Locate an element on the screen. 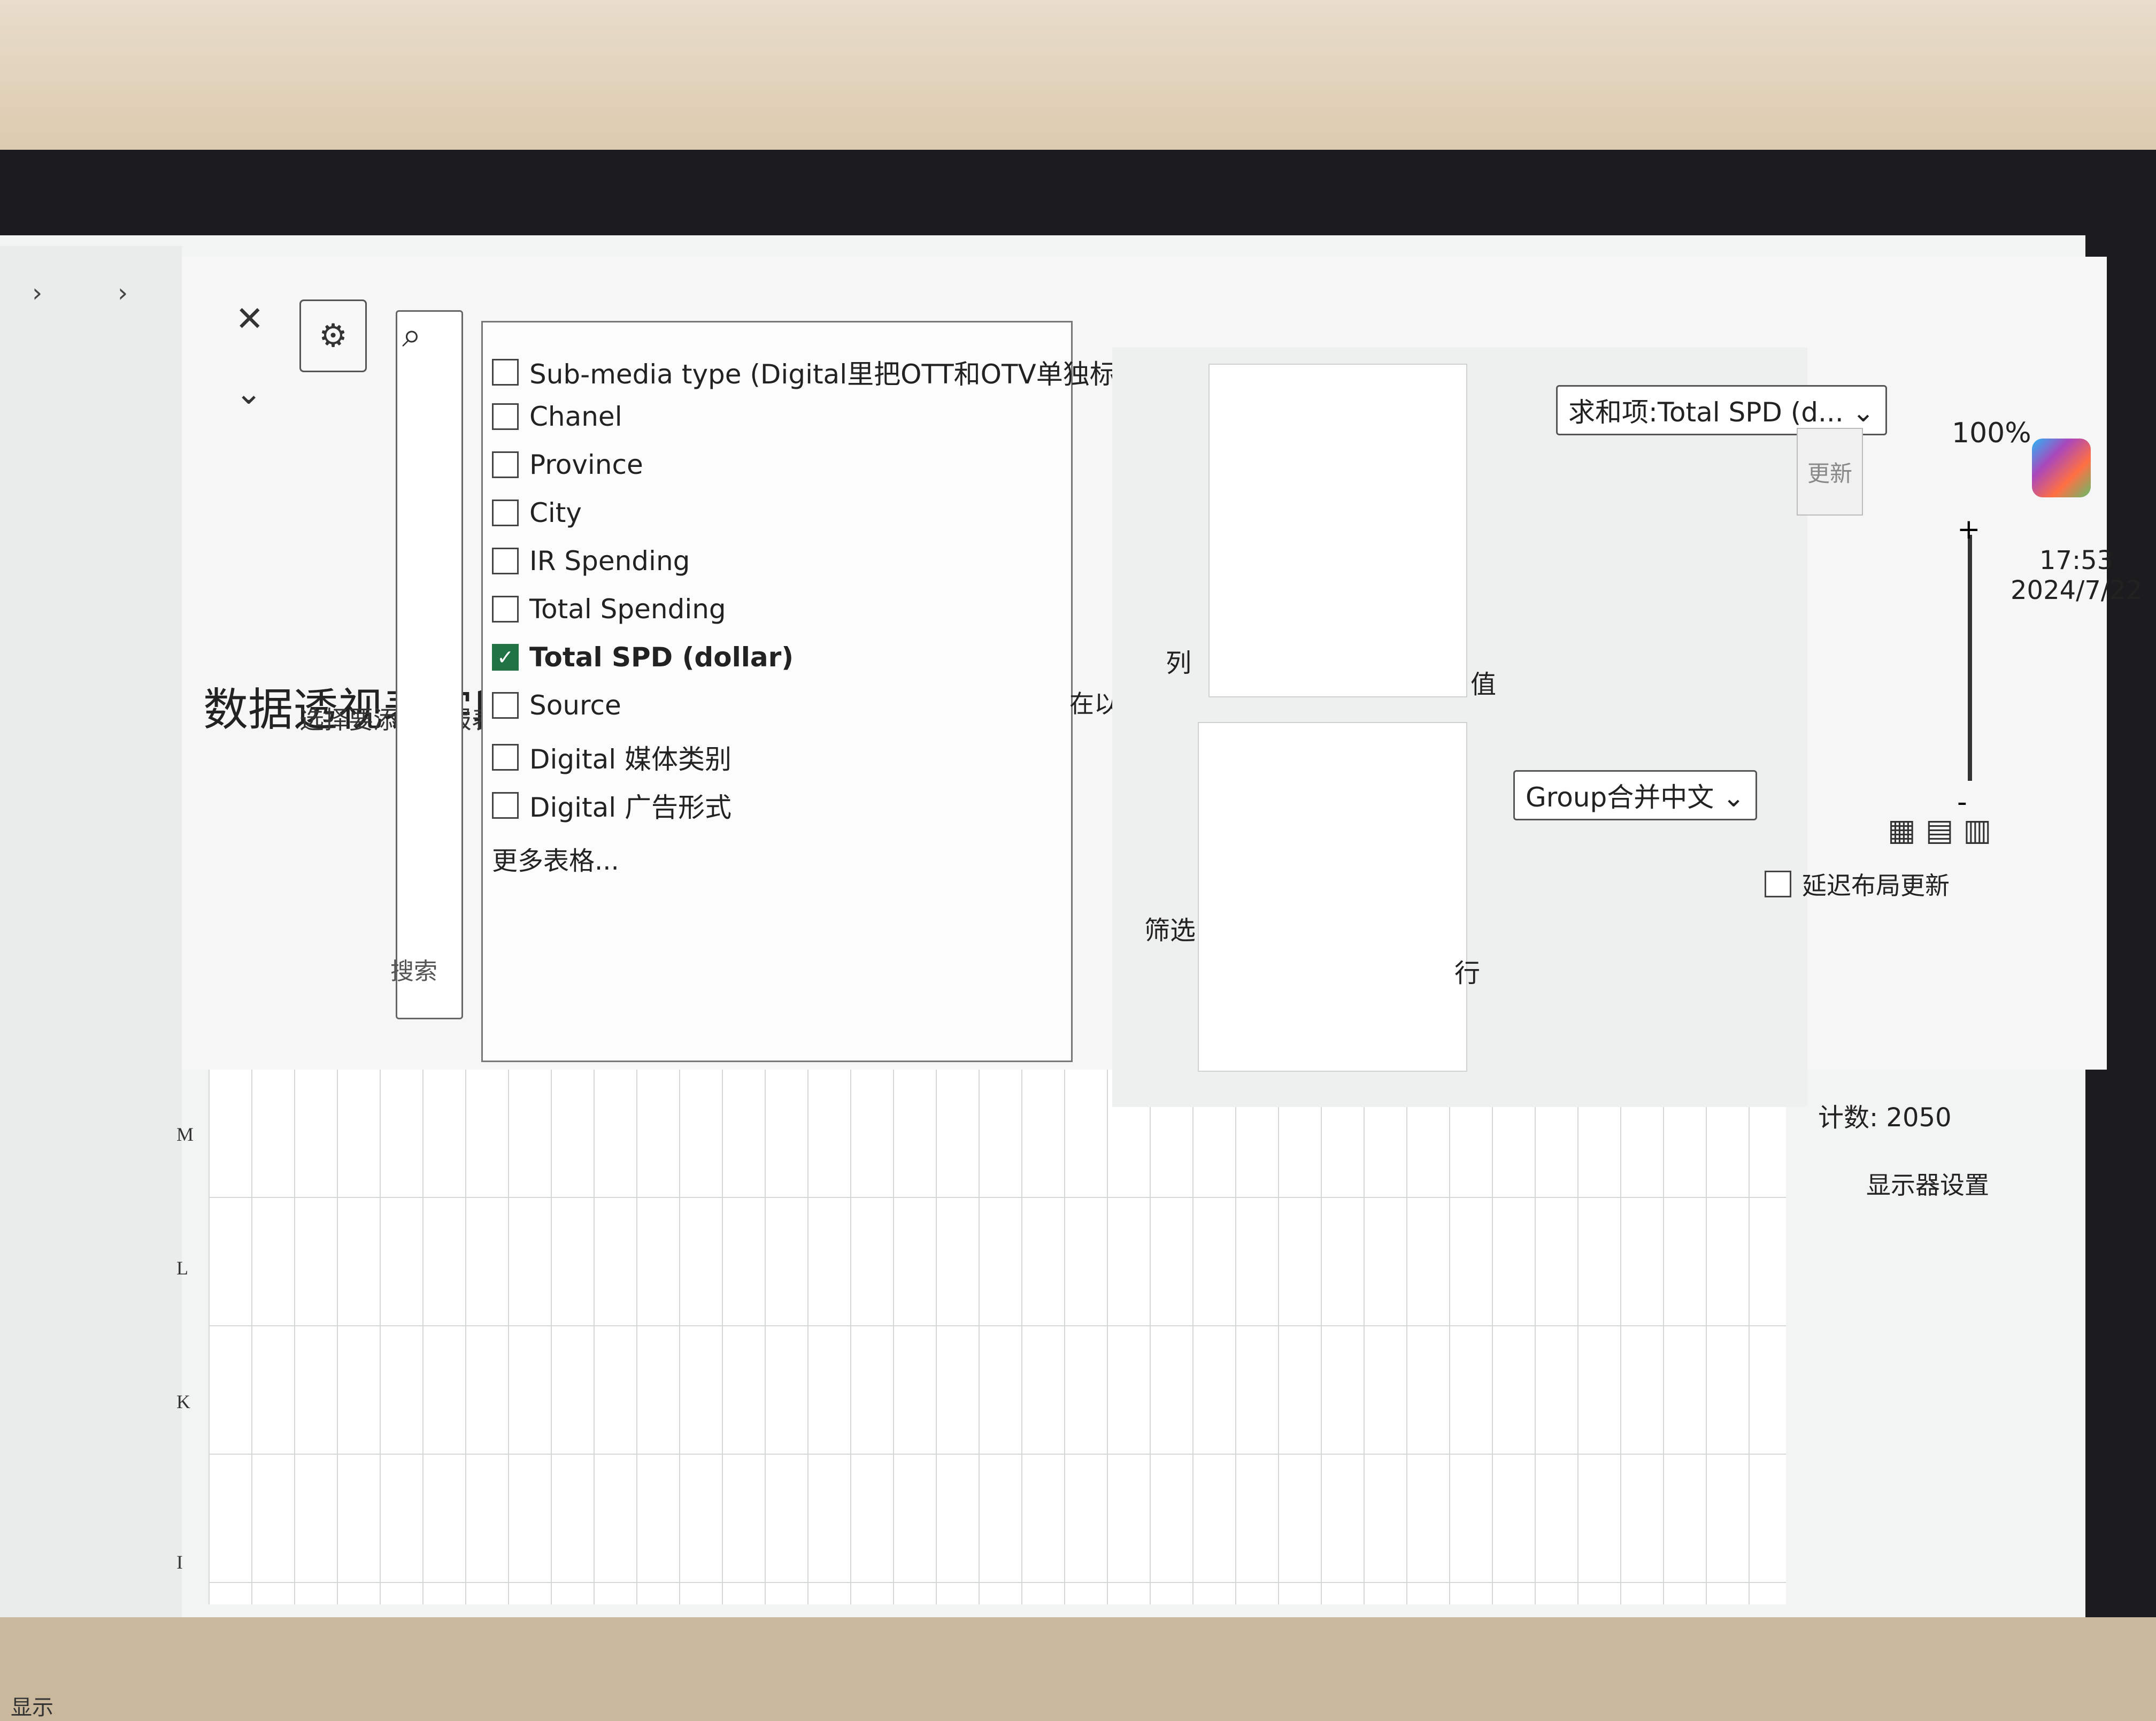 This screenshot has height=1721, width=2156. column-header: M is located at coordinates (195, 1139).